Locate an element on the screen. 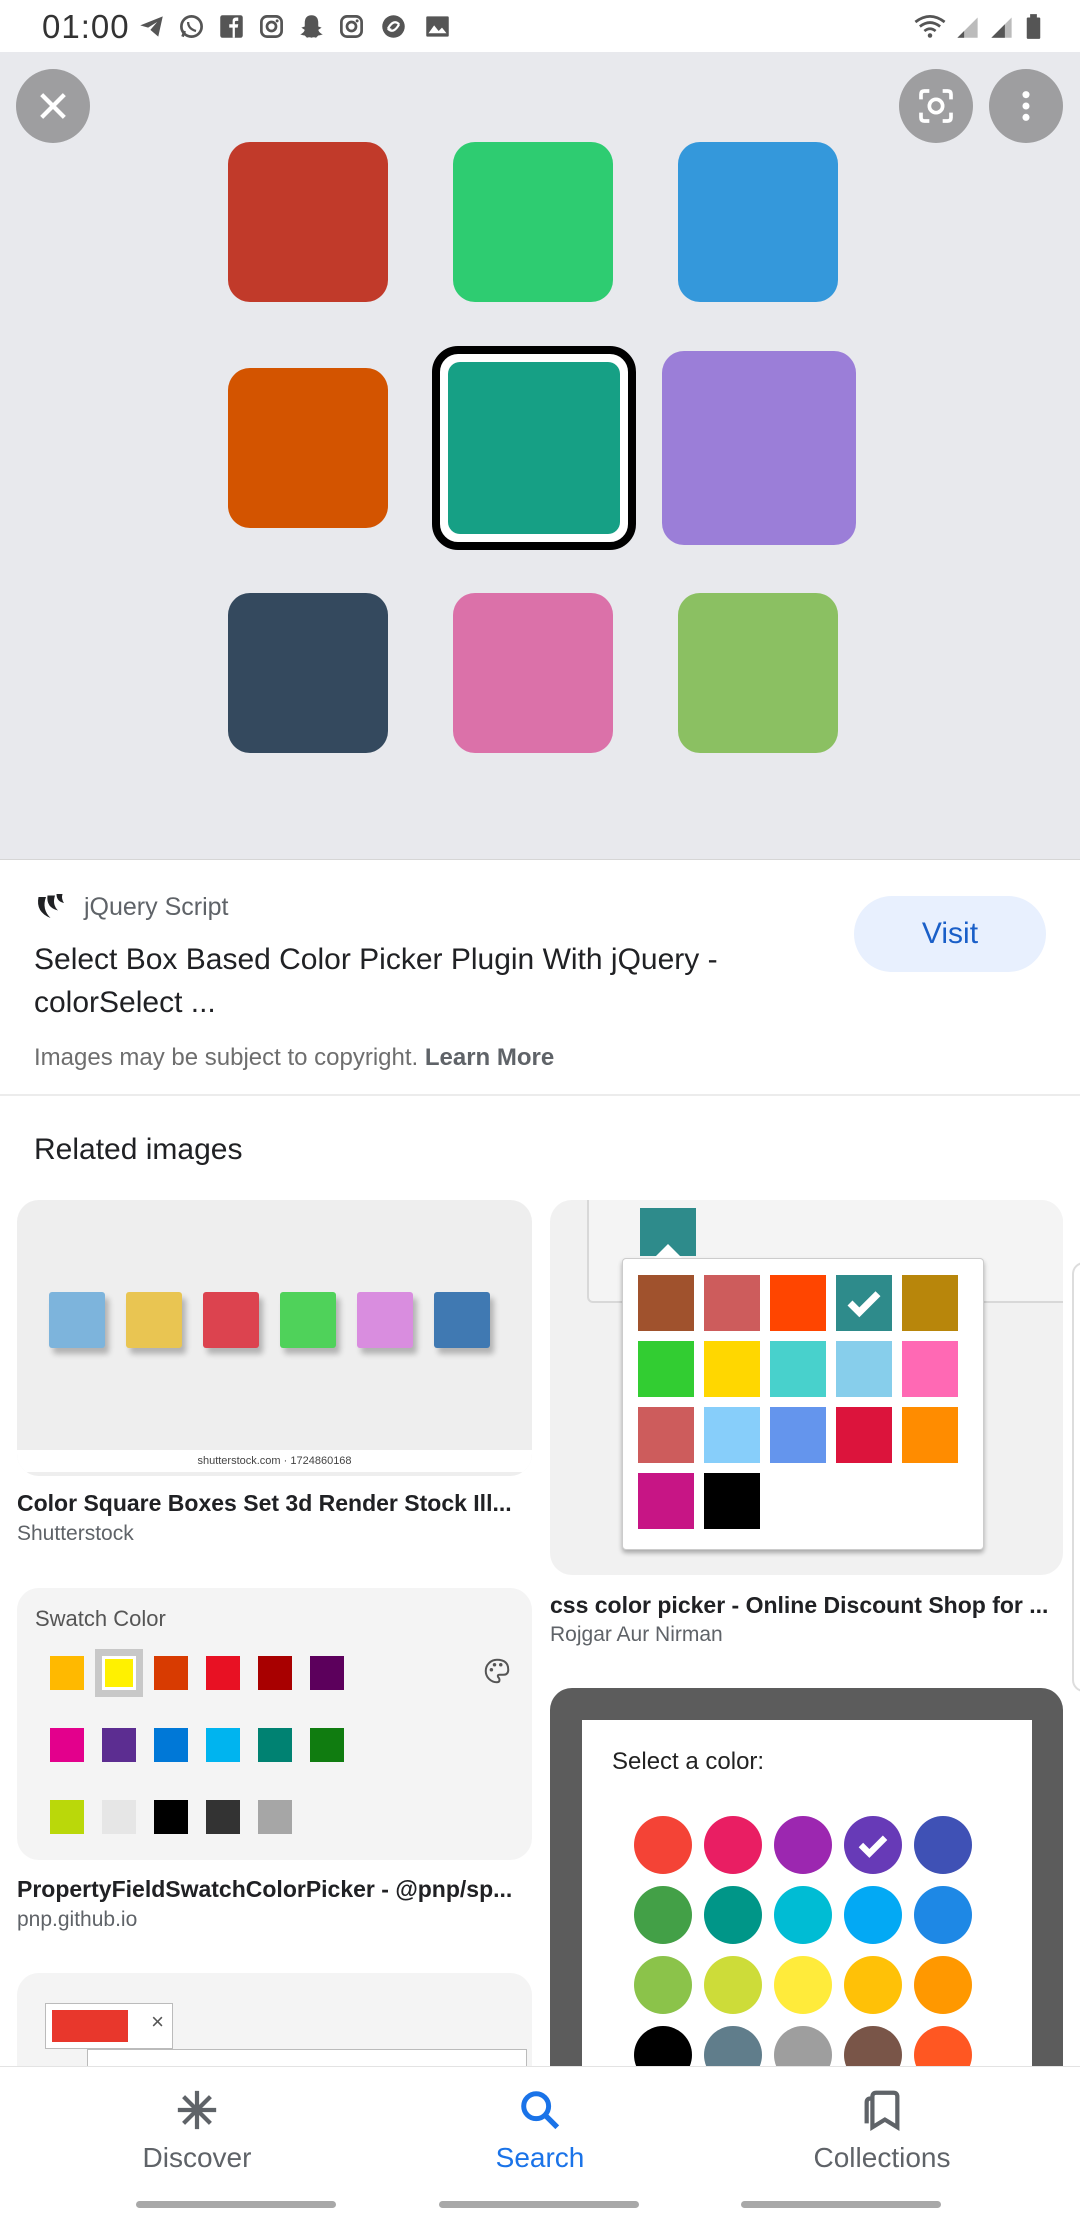 This screenshot has width=1080, height=2220. related-image-card: shutterstock.com · 1724860168 is located at coordinates (274, 1338).